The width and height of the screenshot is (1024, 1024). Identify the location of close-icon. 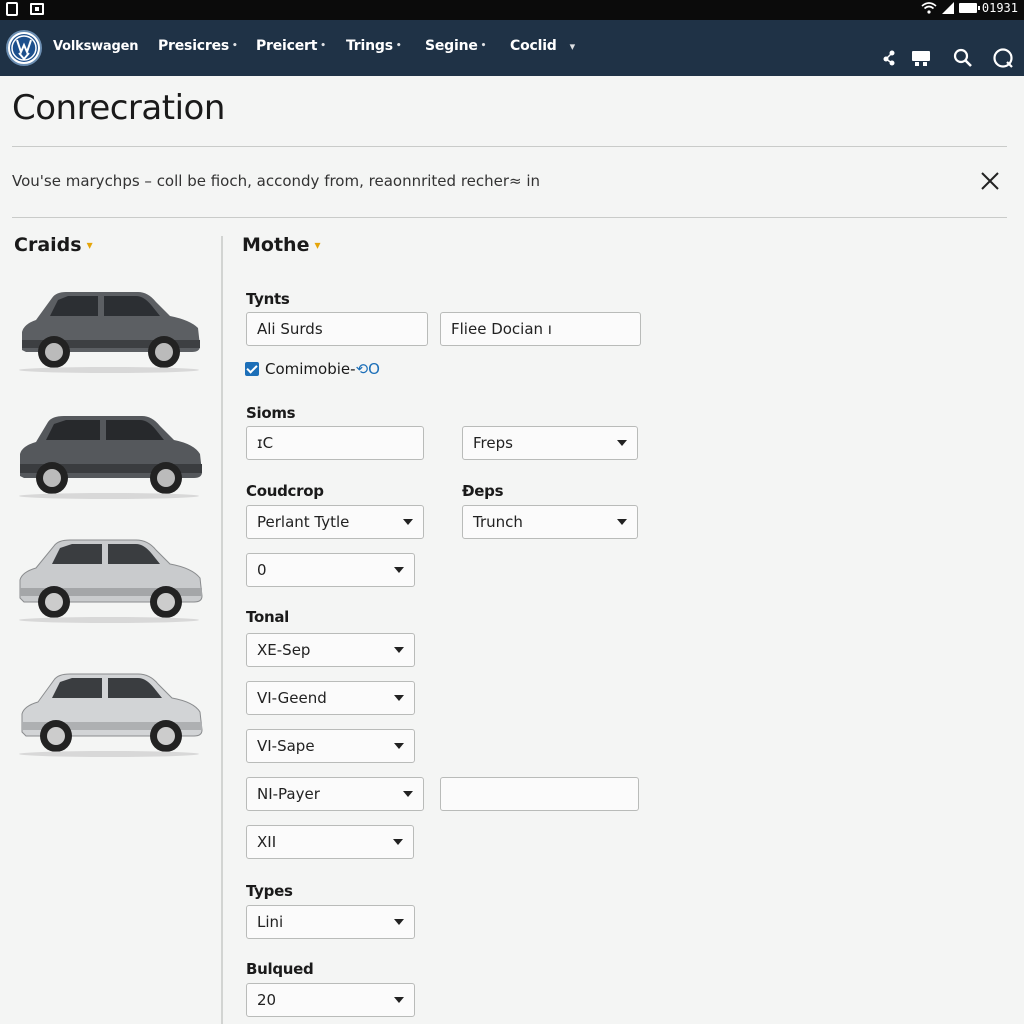
(990, 181).